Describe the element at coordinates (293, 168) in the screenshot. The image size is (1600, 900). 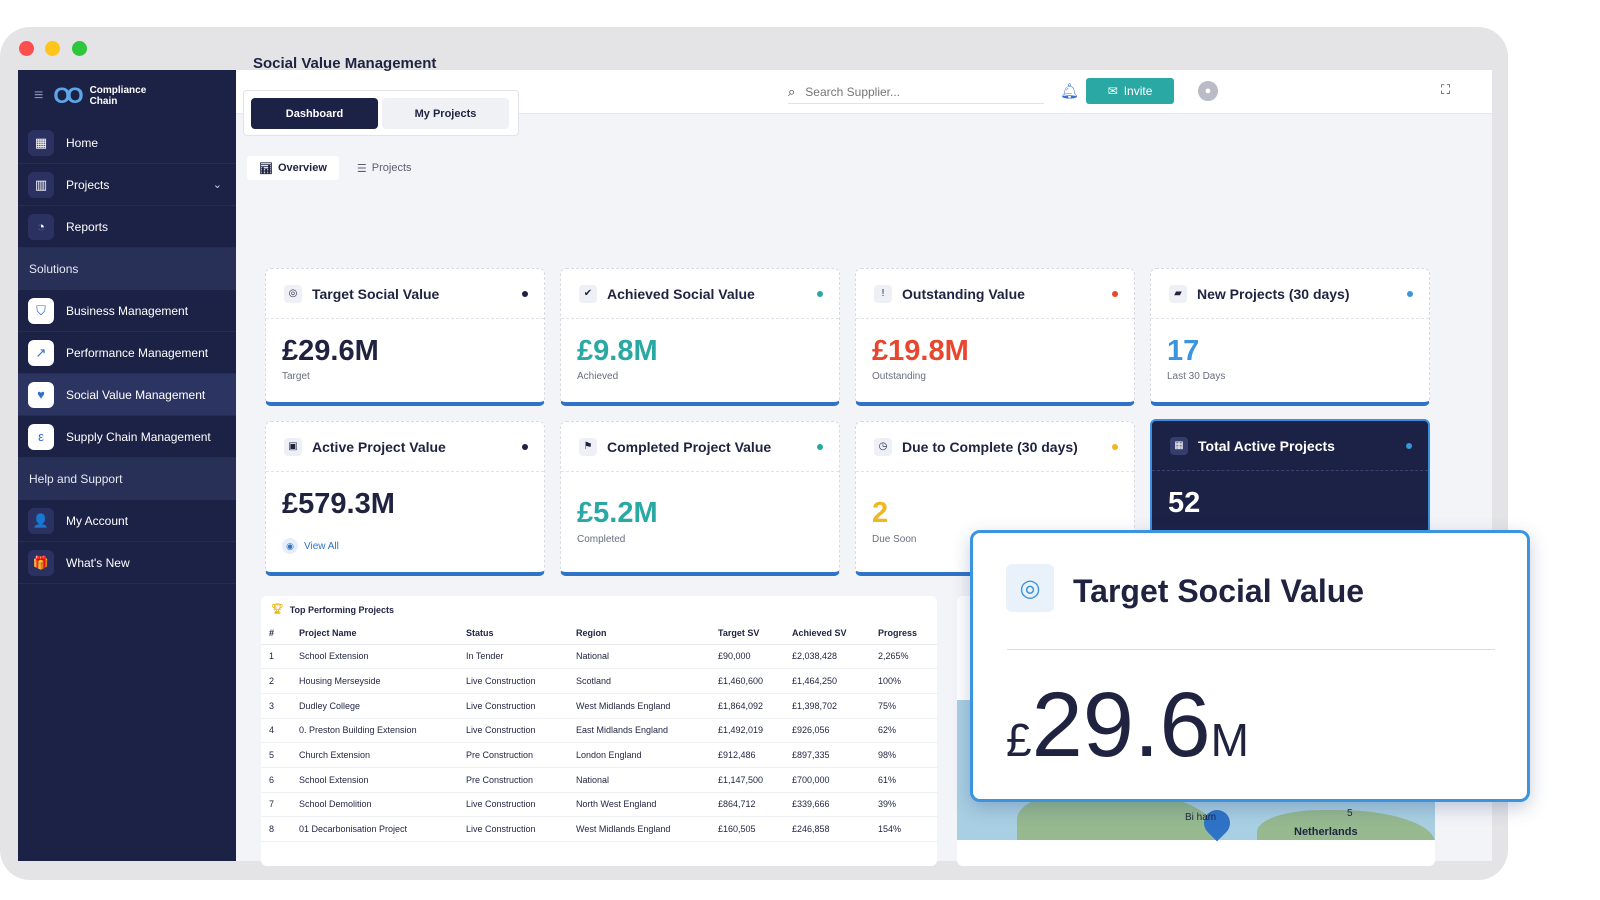
I see `subtab-overview: 📊︎ Overview` at that location.